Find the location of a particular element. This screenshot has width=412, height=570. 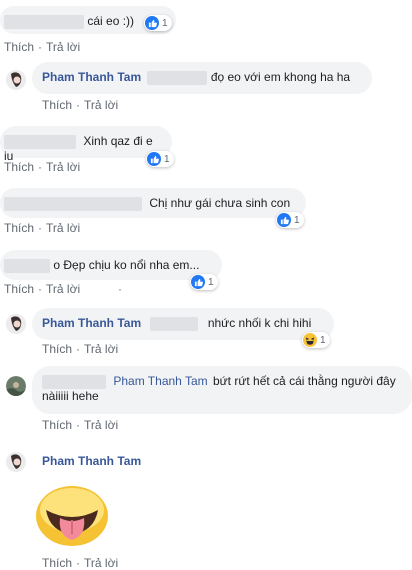

haha-icon is located at coordinates (310, 340).